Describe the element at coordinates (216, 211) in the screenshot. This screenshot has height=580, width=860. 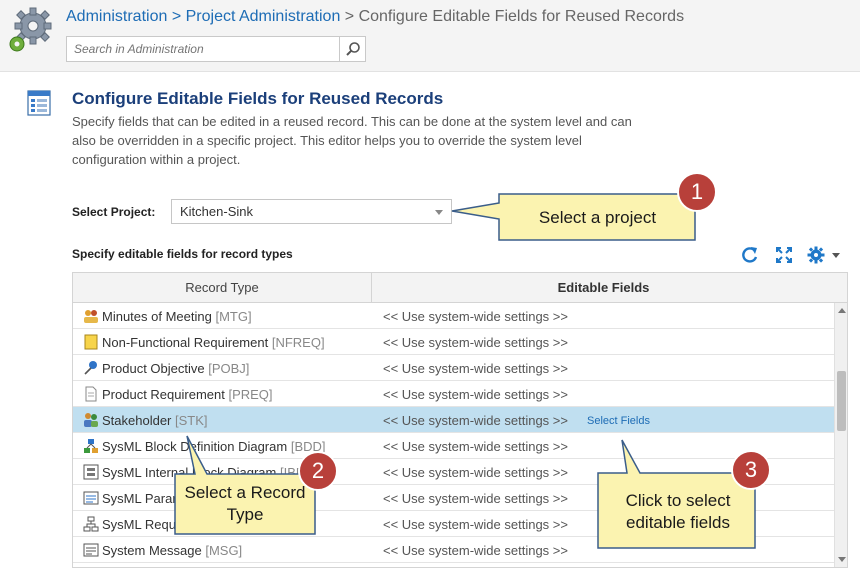
I see `project-select-value: Kitchen-Sink` at that location.